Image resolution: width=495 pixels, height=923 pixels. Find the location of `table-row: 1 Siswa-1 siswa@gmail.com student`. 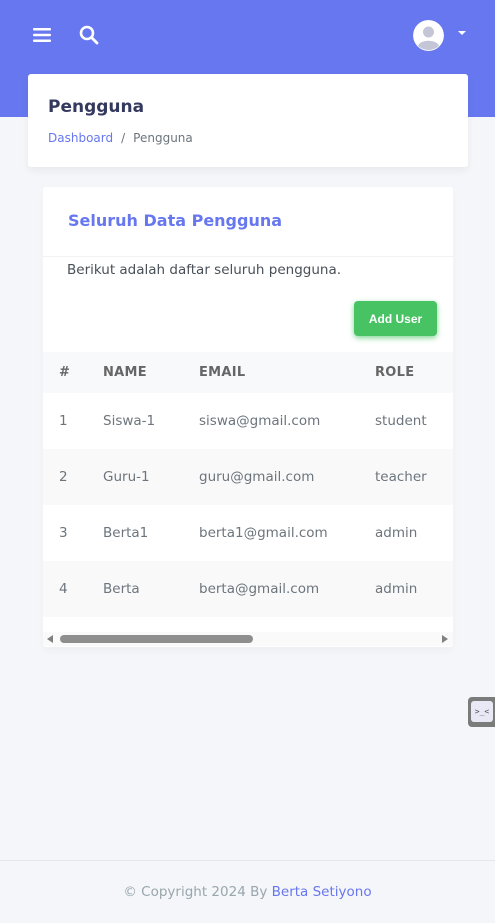

table-row: 1 Siswa-1 siswa@gmail.com student is located at coordinates (248, 421).